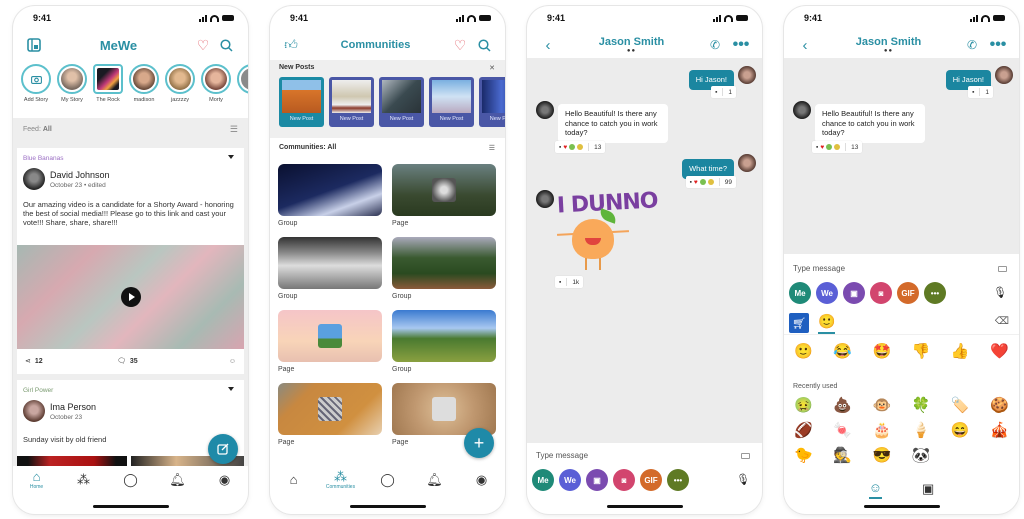 The width and height of the screenshot is (1024, 519). I want to click on compose-post-button, so click(223, 449).